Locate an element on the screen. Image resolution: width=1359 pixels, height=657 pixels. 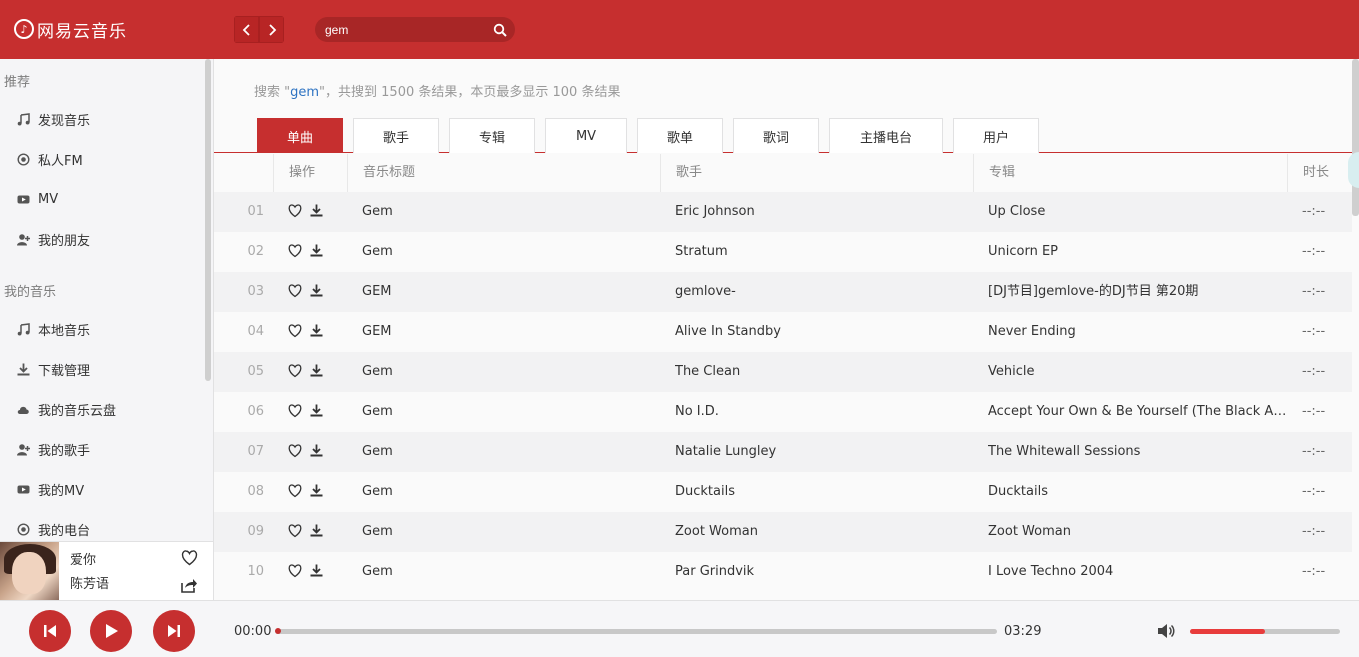
table-row: 08 Gem Ducktails Ducktails --:-- is located at coordinates (783, 492).